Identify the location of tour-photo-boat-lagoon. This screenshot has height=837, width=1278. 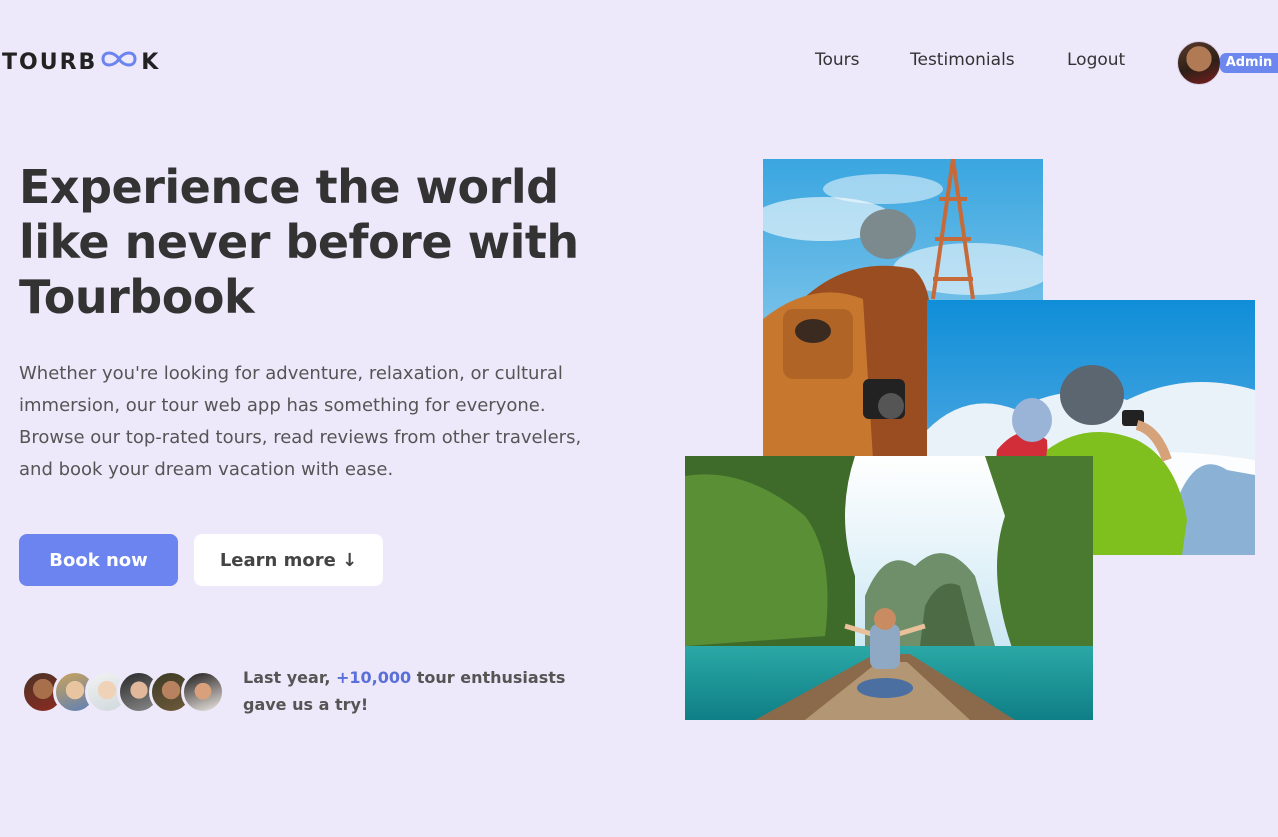
(889, 588).